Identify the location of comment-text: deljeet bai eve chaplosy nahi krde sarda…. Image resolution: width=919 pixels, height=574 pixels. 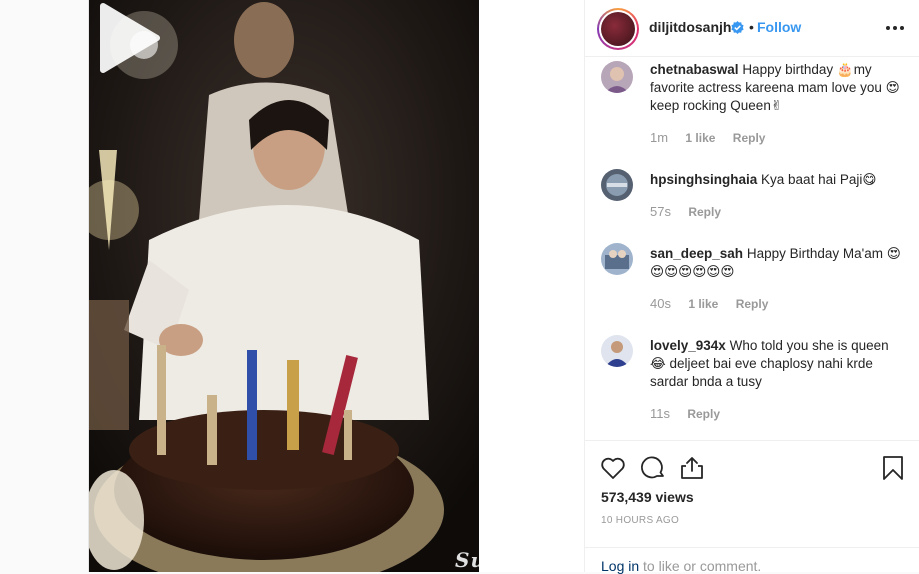
(761, 372).